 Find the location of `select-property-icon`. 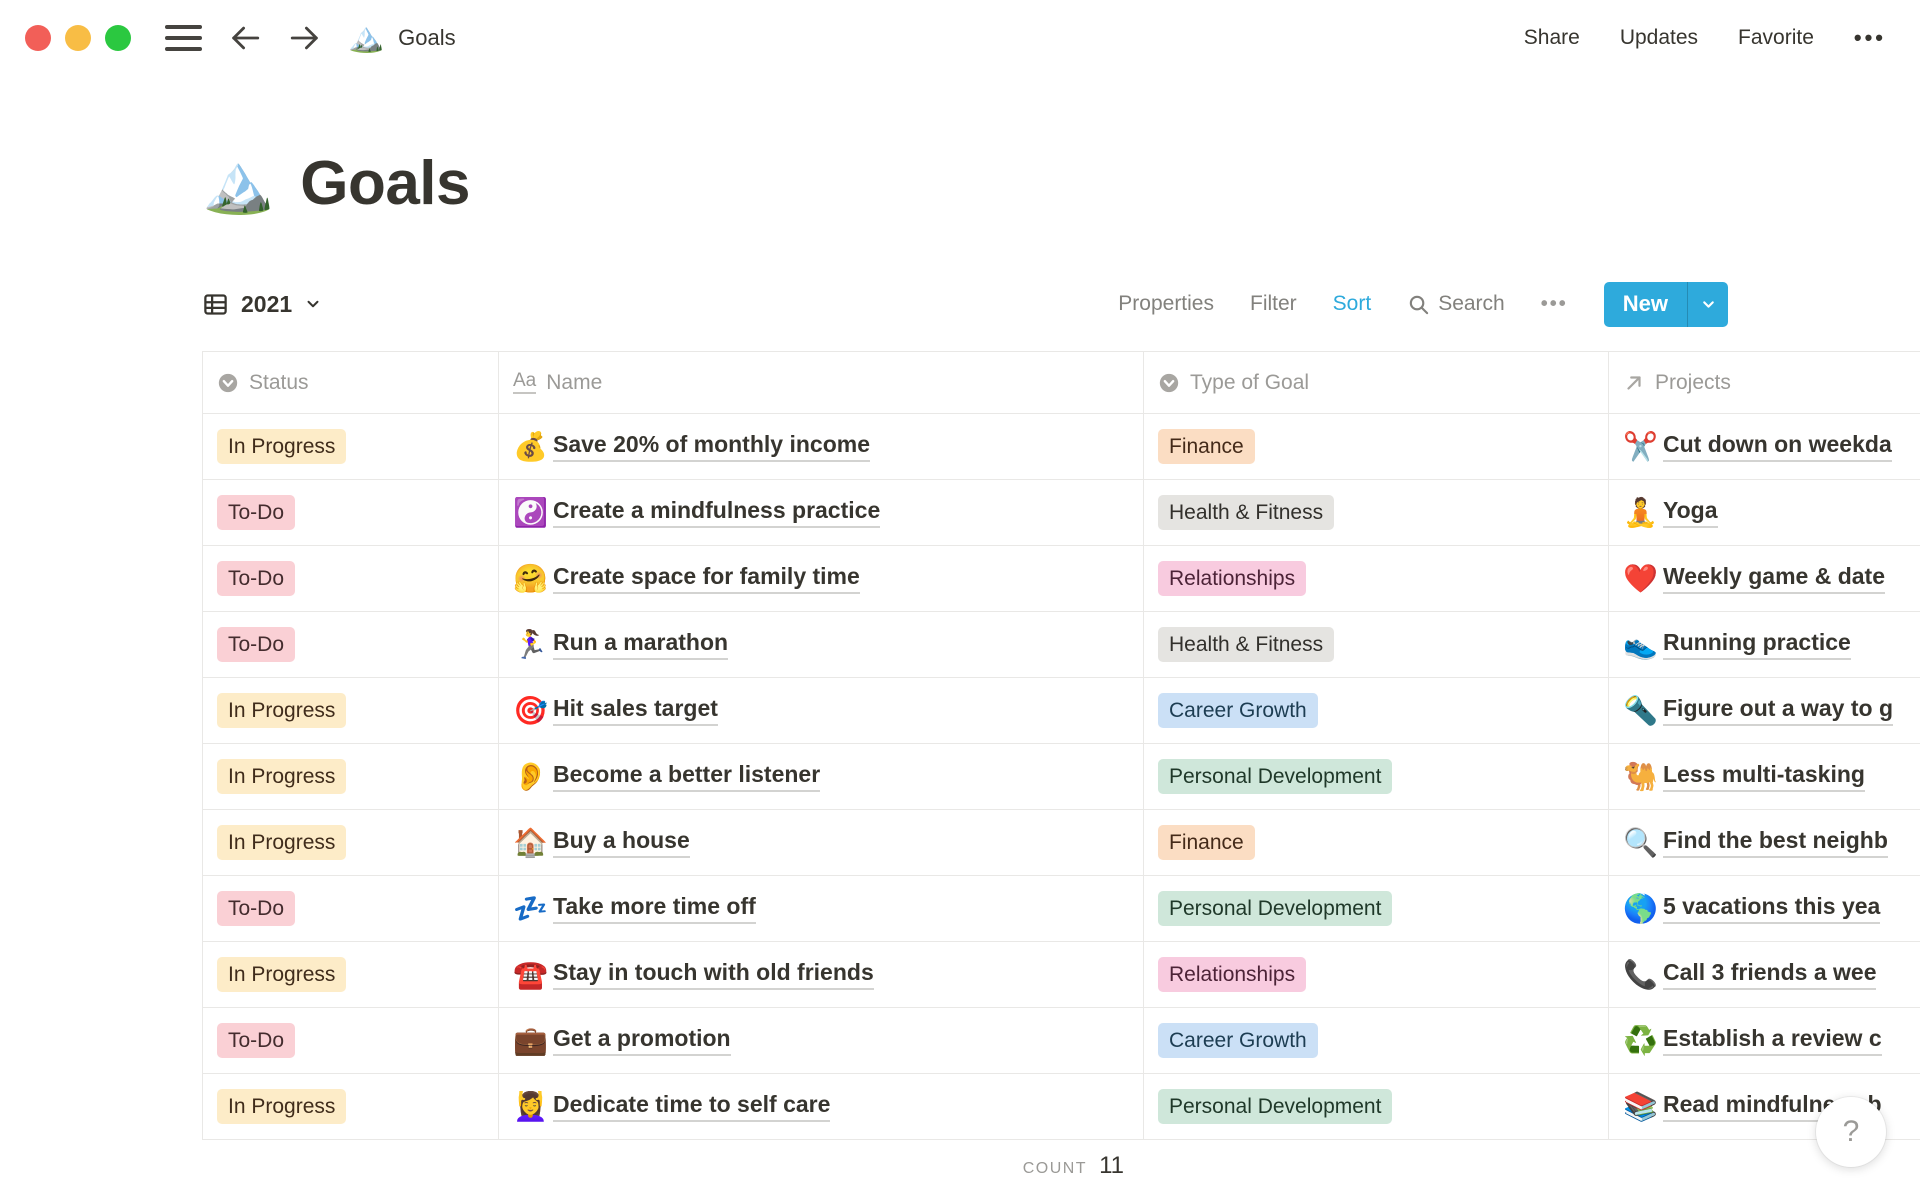

select-property-icon is located at coordinates (228, 382).